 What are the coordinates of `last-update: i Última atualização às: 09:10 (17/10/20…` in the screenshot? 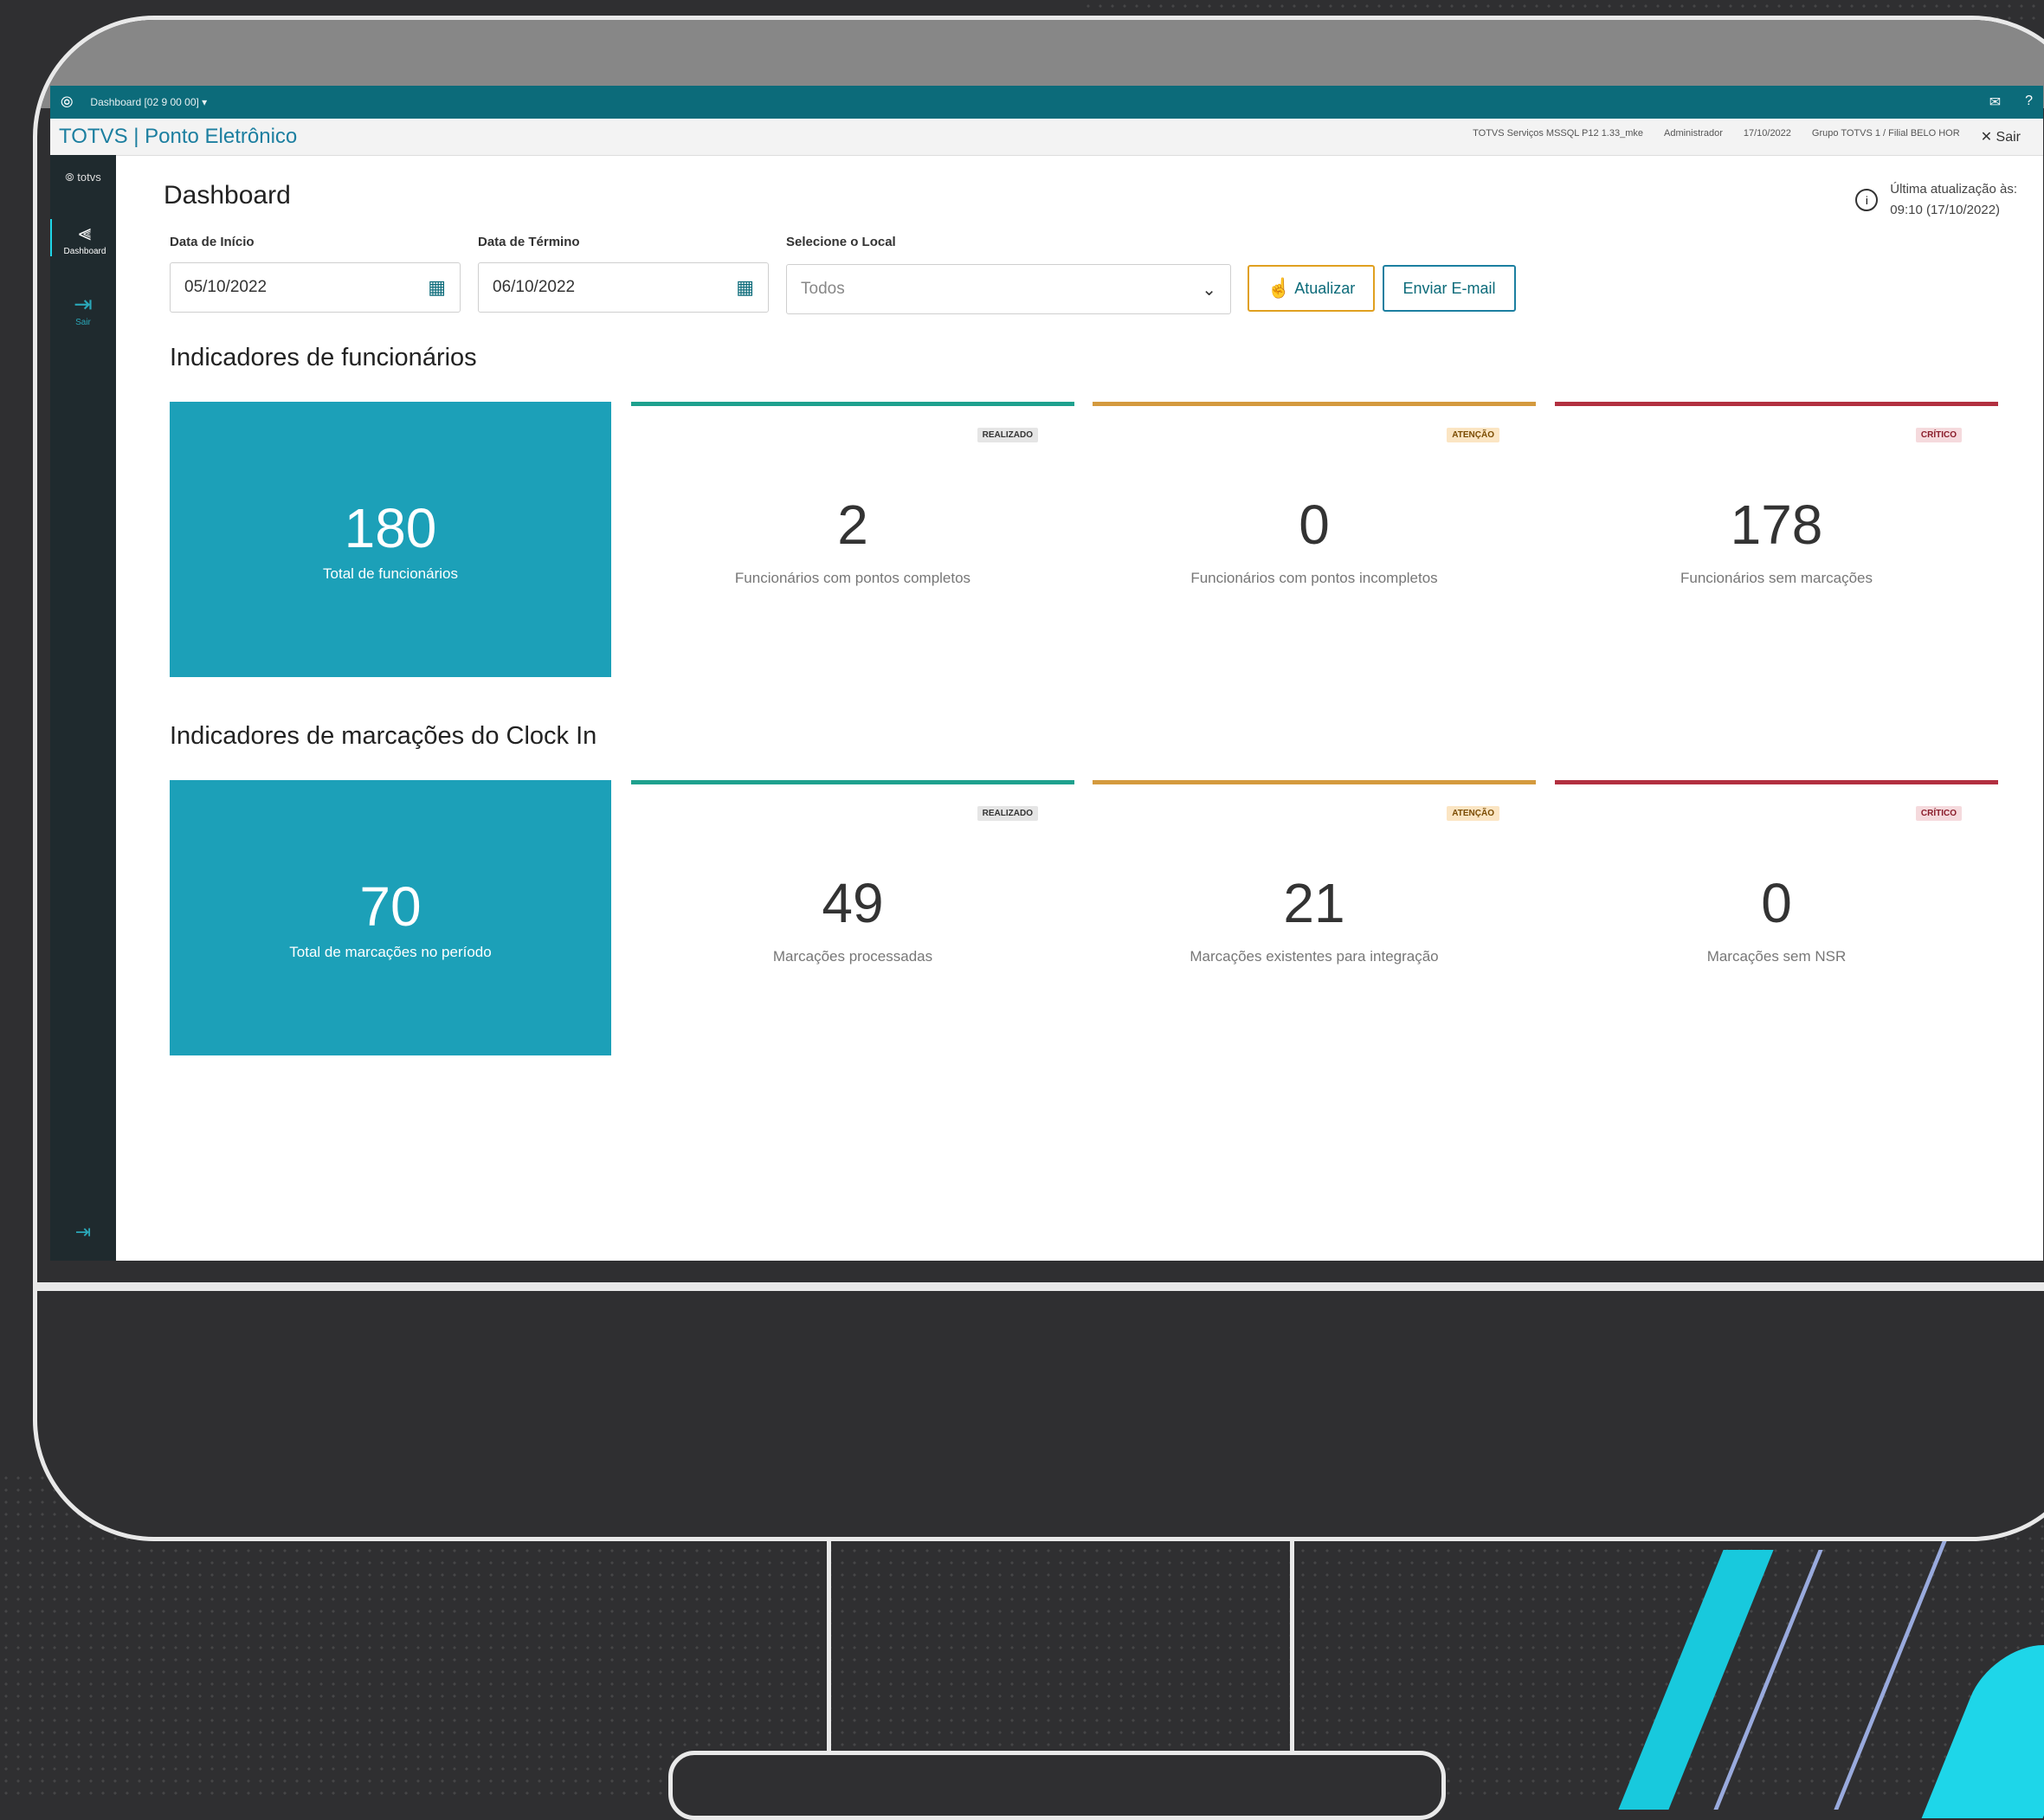 It's located at (1936, 200).